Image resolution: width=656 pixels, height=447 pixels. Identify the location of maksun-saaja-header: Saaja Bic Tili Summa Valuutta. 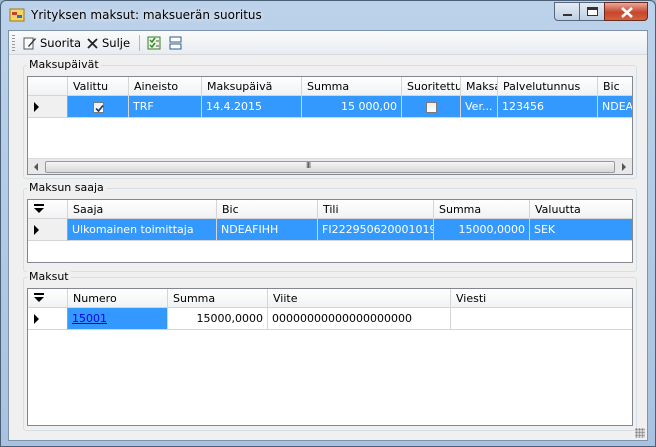
(330, 209).